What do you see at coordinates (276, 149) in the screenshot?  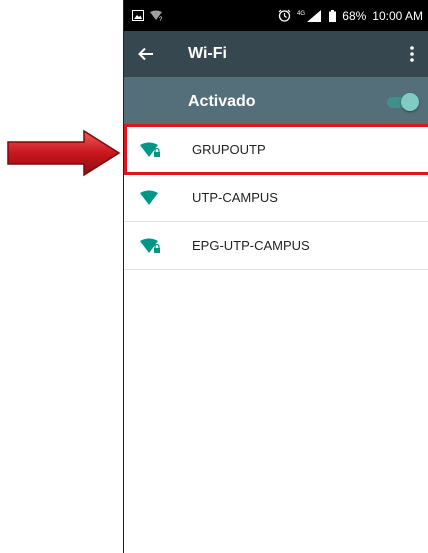 I see `network-row-grupoutp: GRUPOUTP` at bounding box center [276, 149].